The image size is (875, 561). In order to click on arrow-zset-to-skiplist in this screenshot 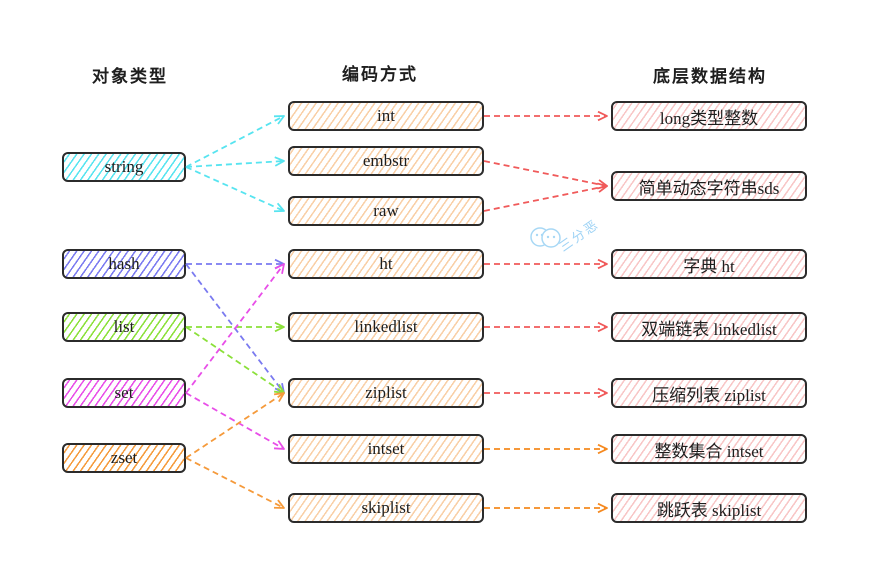, I will do `click(235, 483)`.